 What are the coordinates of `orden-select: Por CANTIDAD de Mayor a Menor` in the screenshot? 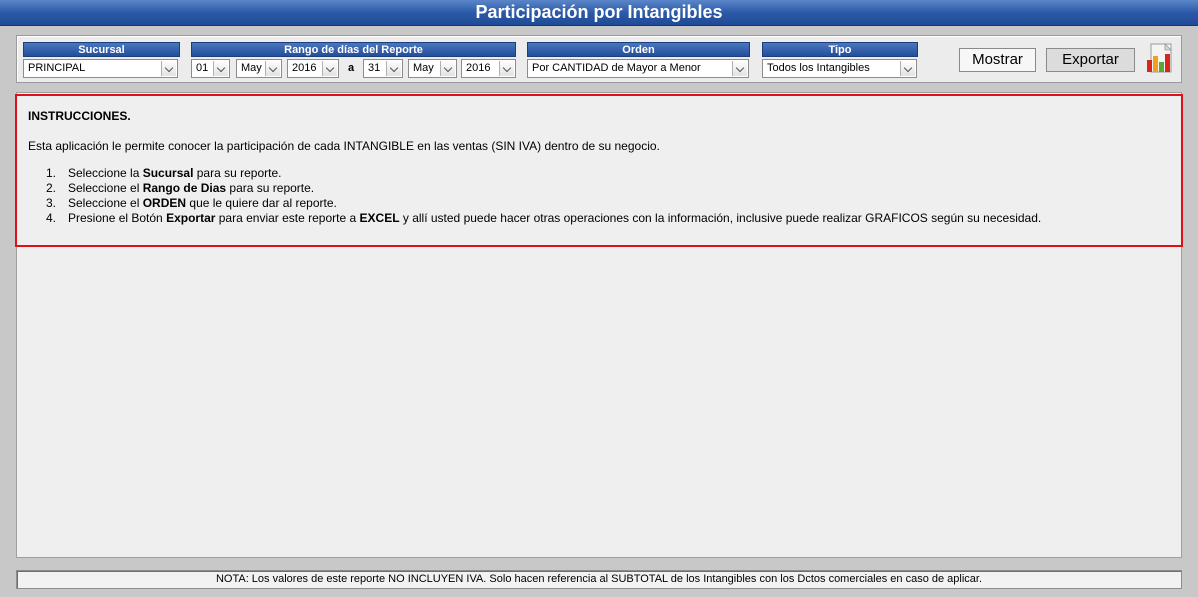 It's located at (638, 68).